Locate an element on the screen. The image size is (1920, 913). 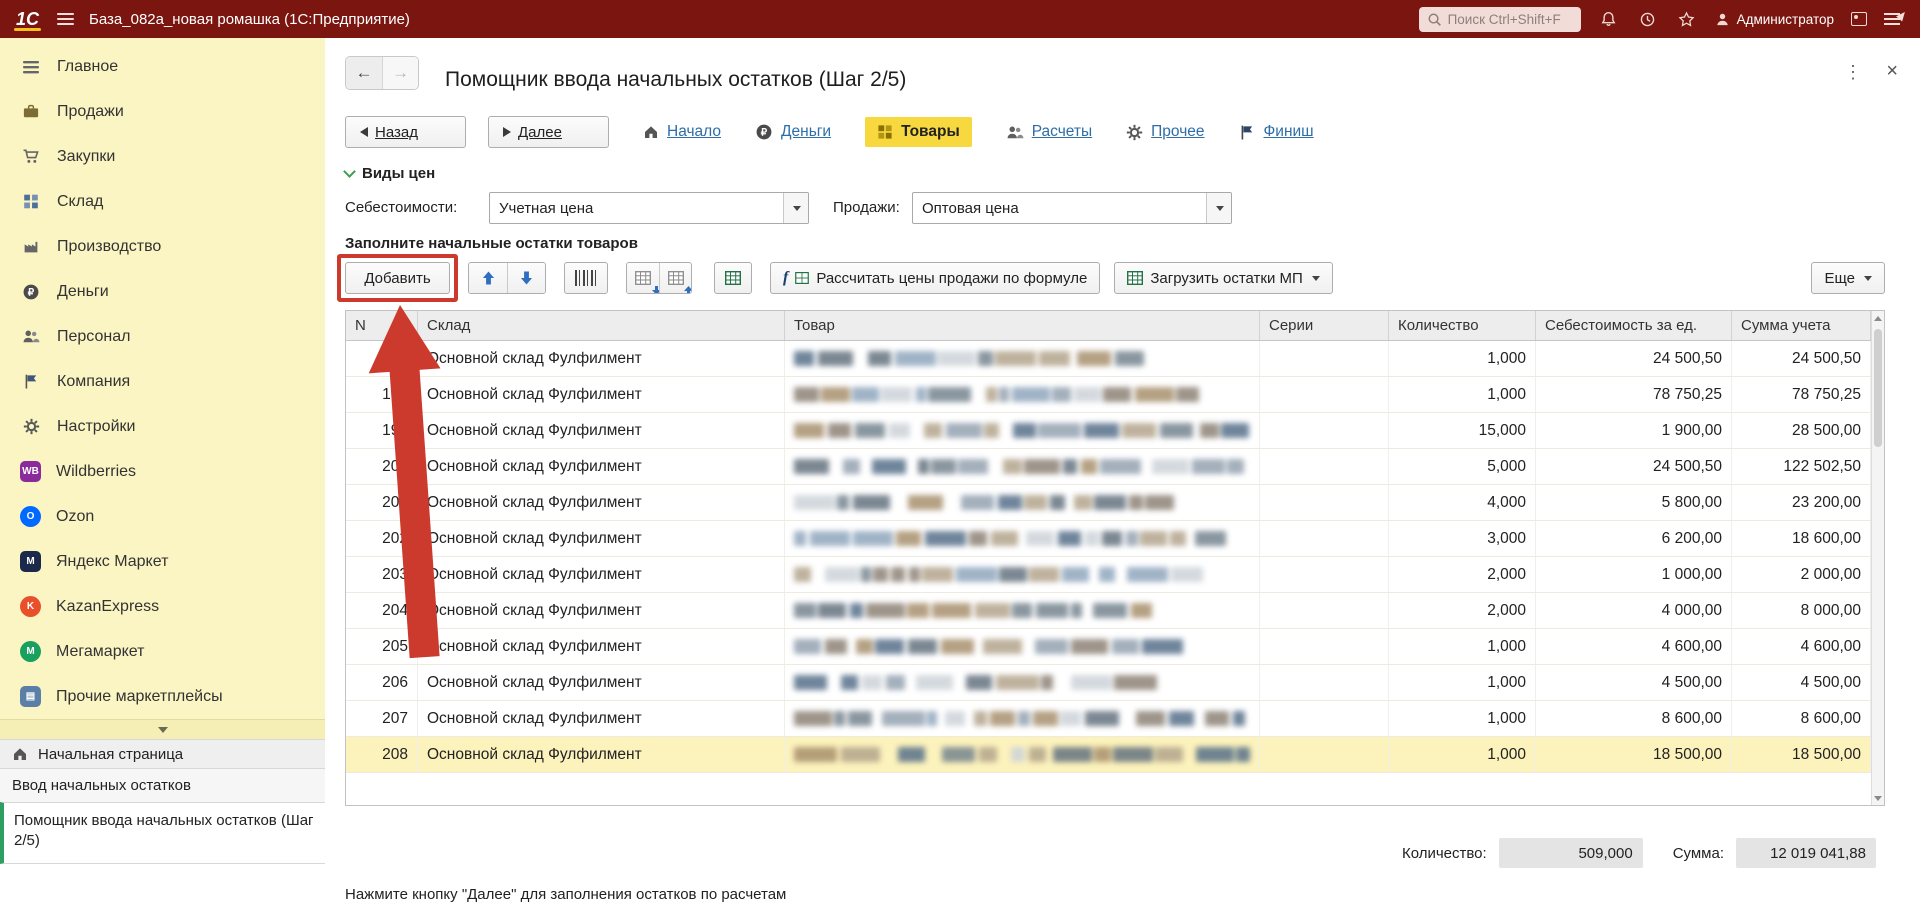
sidebar-item-production: Производство is located at coordinates (162, 246).